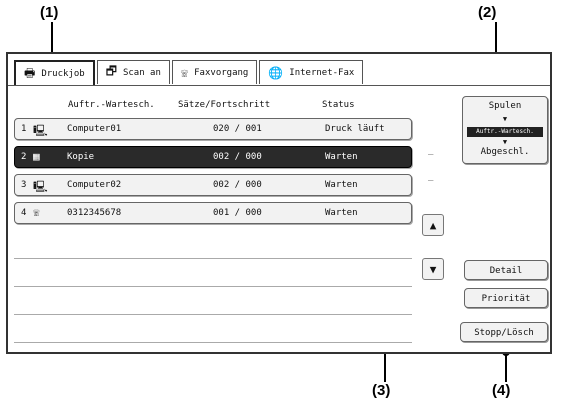  What do you see at coordinates (24, 157) in the screenshot?
I see `job-number: 2` at bounding box center [24, 157].